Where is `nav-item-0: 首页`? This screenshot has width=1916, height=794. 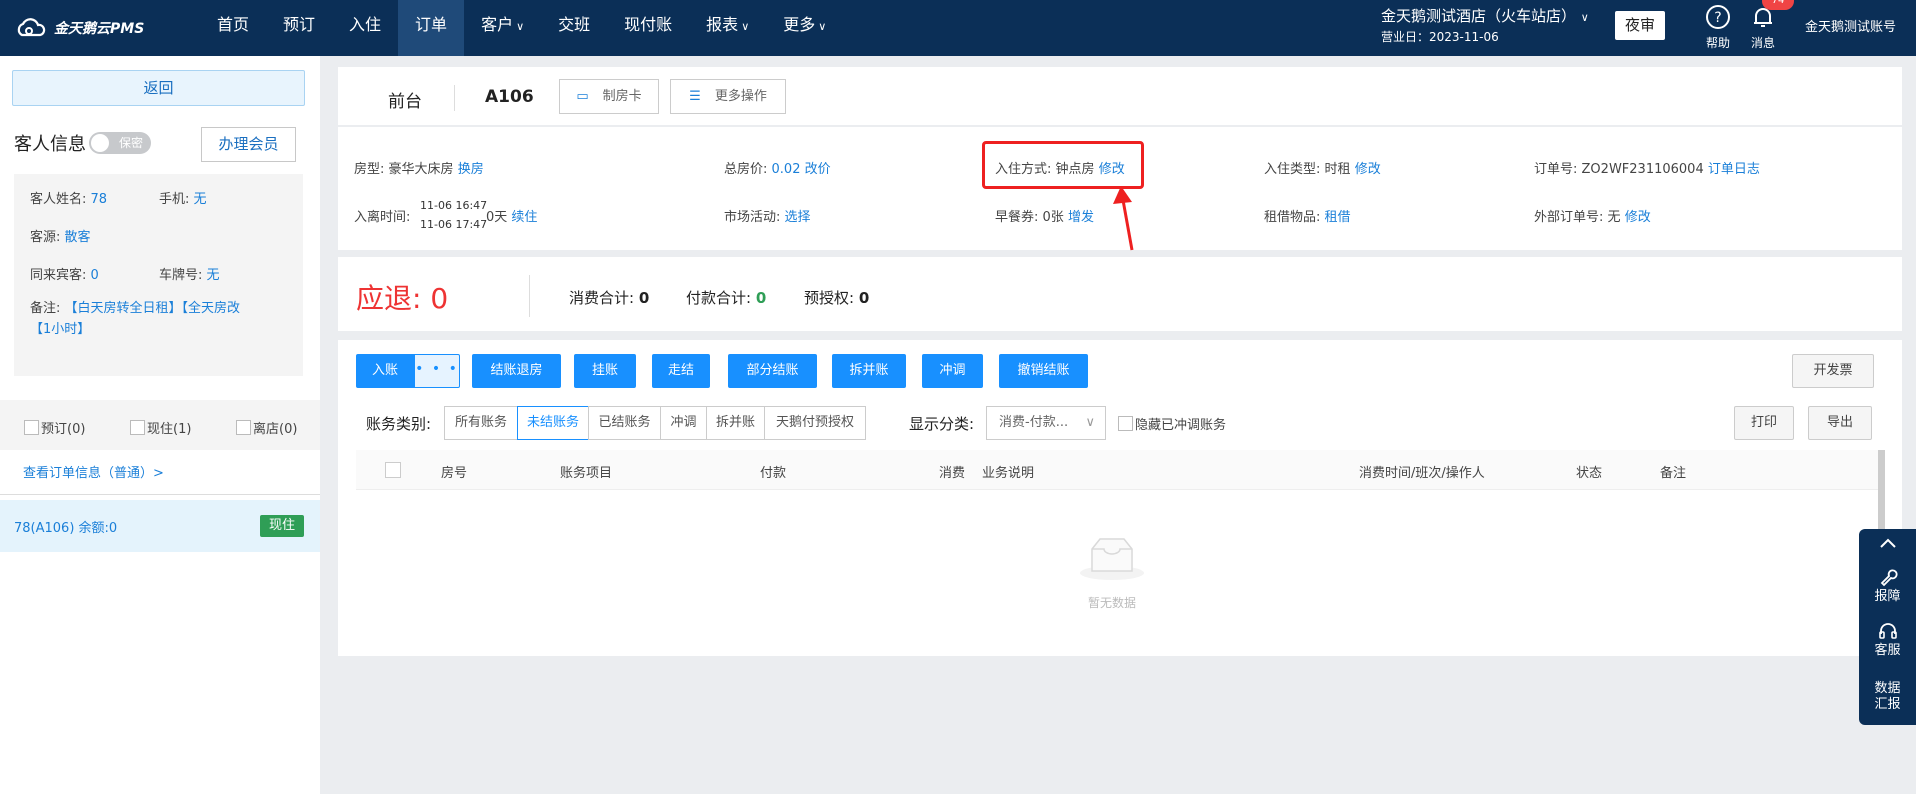
nav-item-0: 首页 is located at coordinates (233, 28).